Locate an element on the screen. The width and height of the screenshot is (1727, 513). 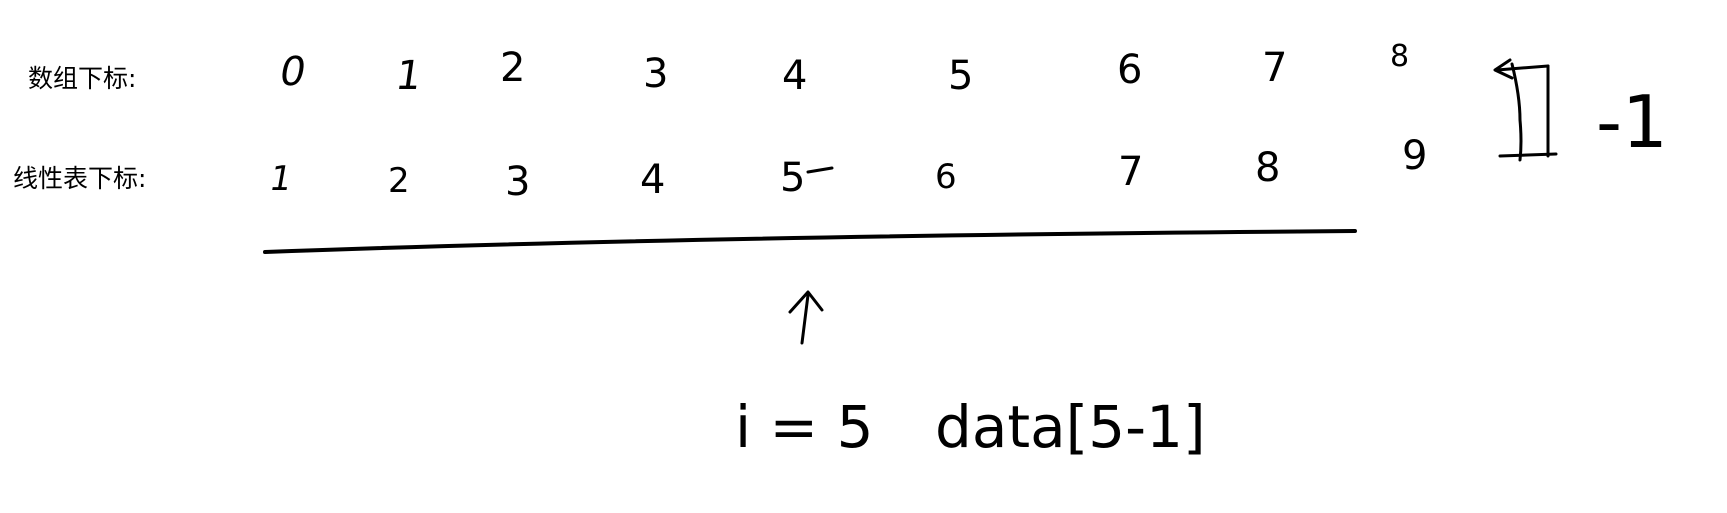
index-5-tick is located at coordinates (820, 170).